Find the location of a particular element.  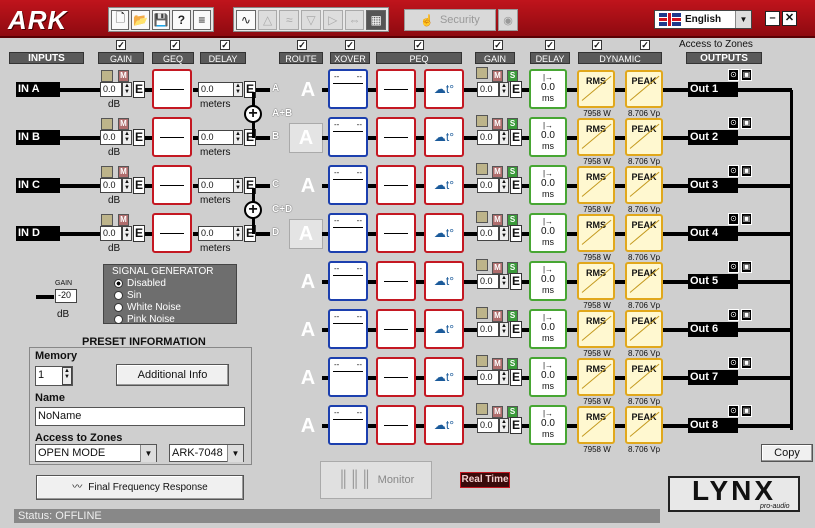

zones-mode-select: OPEN MODE ▼ is located at coordinates (96, 453).